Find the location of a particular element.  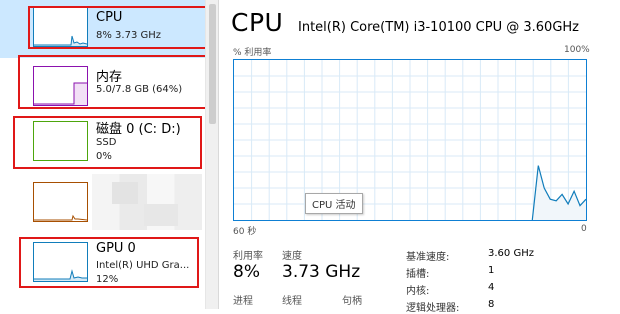

network-thumbnail-chart is located at coordinates (61, 217).